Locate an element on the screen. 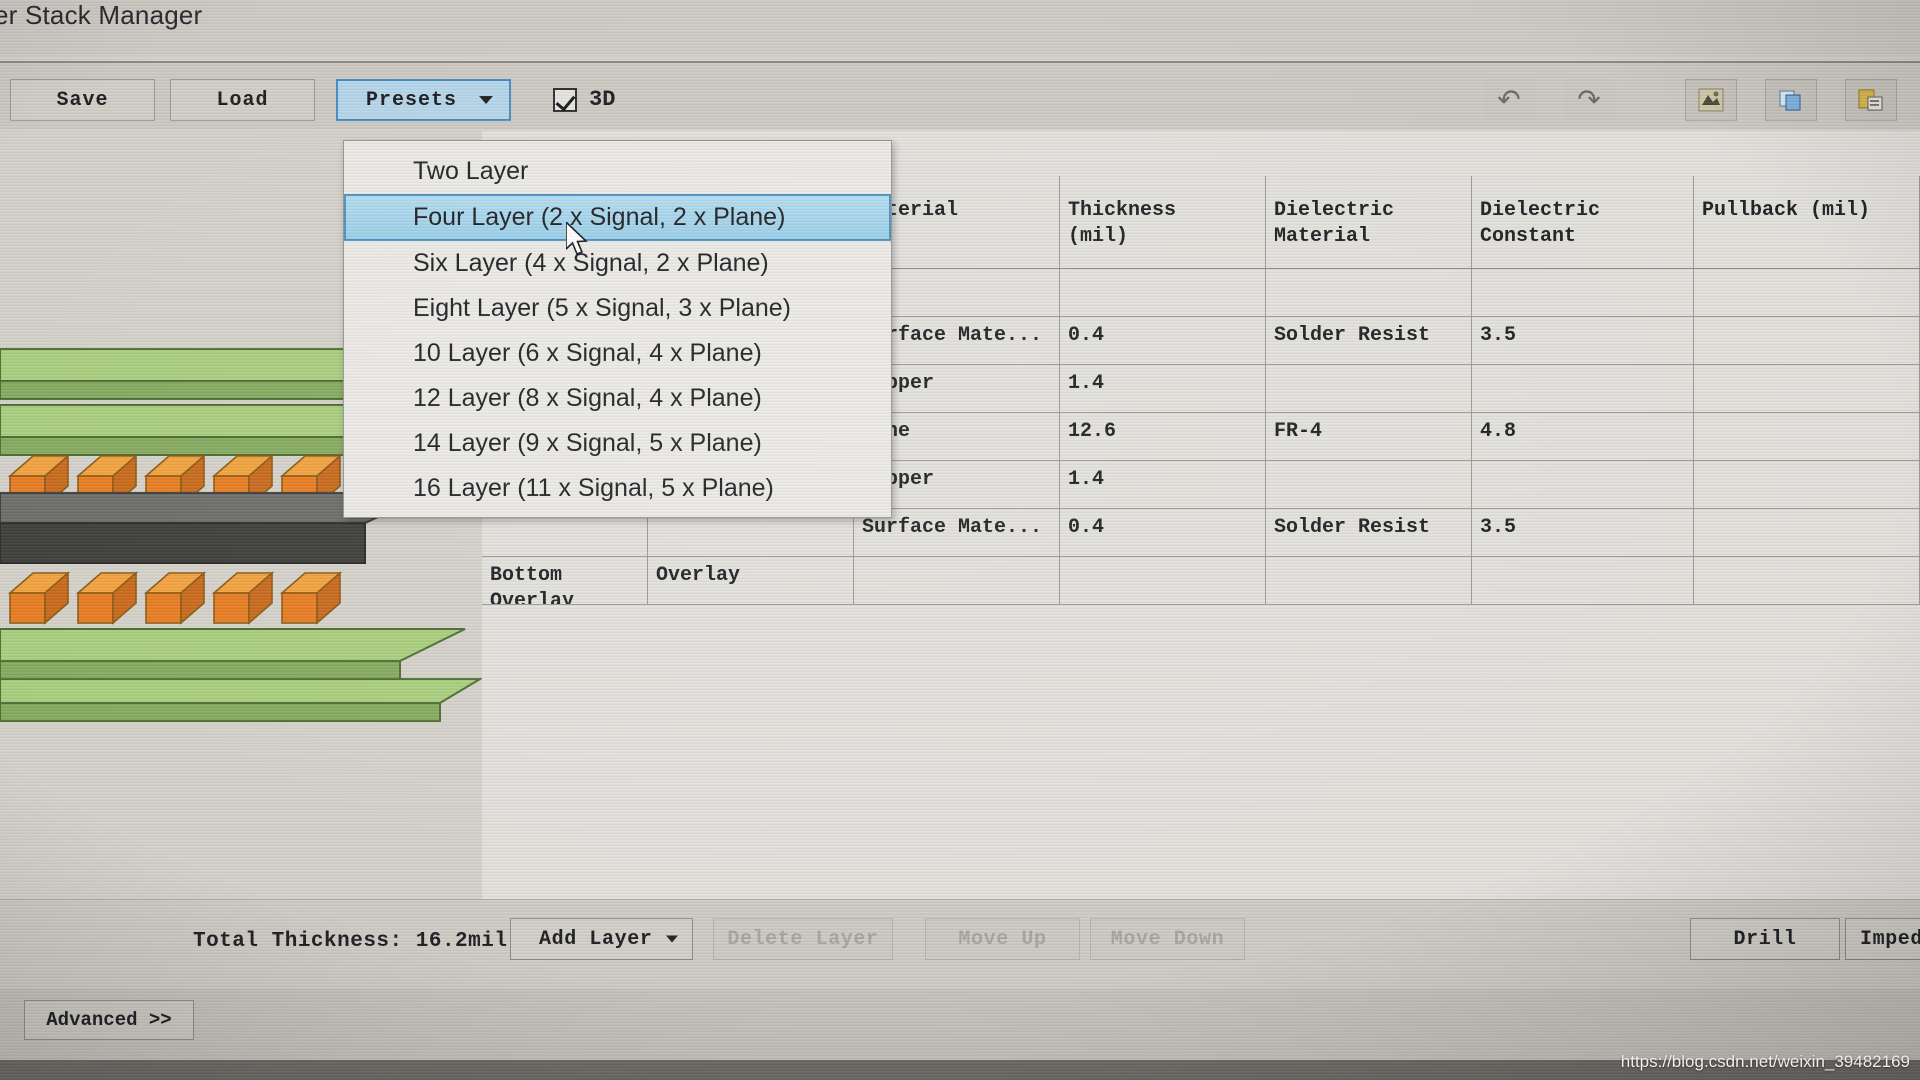 The height and width of the screenshot is (1080, 1920). presets-dropdown-button: Presets is located at coordinates (423, 100).